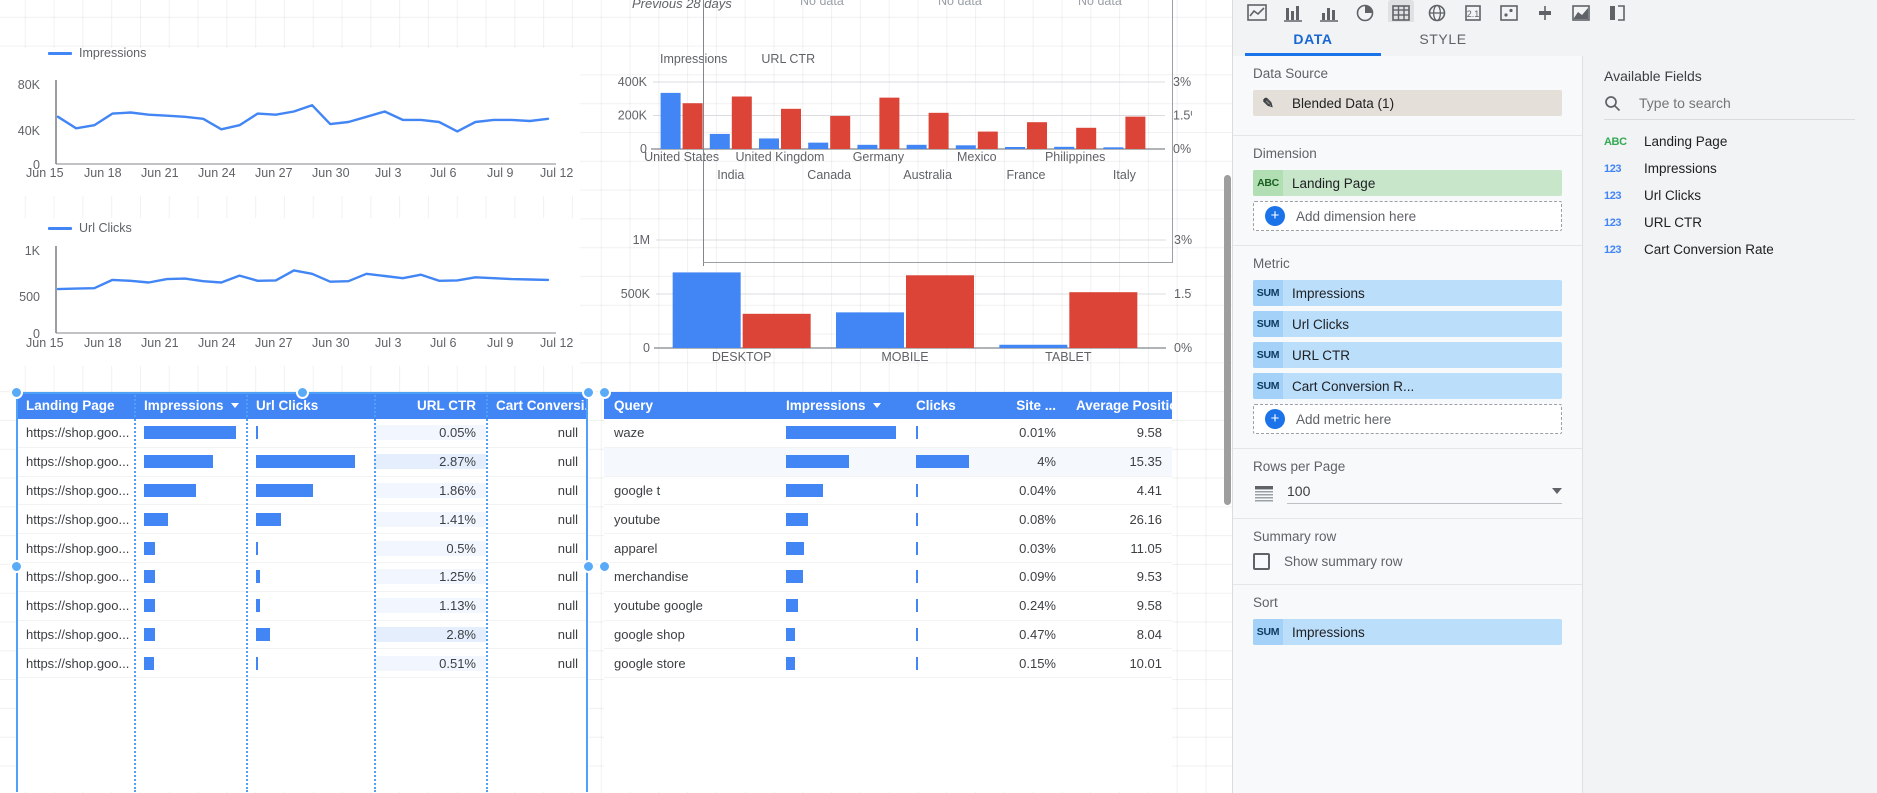 This screenshot has height=793, width=1877. Describe the element at coordinates (190, 519) in the screenshot. I see `cell-impressions-bar` at that location.